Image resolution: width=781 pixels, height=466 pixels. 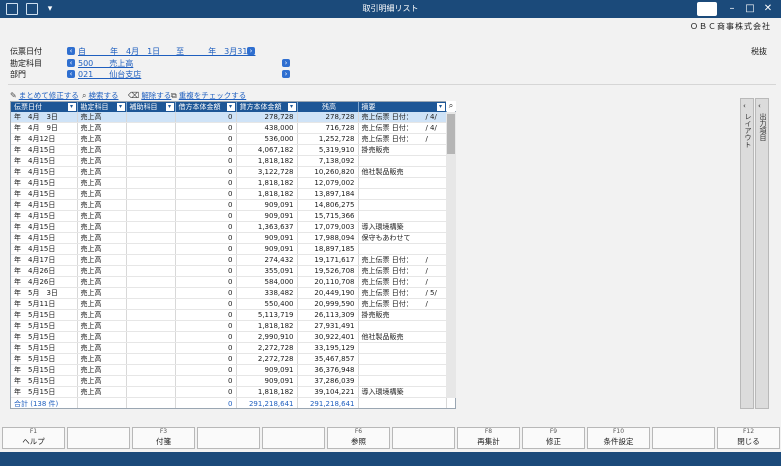 What do you see at coordinates (392, 84) in the screenshot?
I see `divider` at bounding box center [392, 84].